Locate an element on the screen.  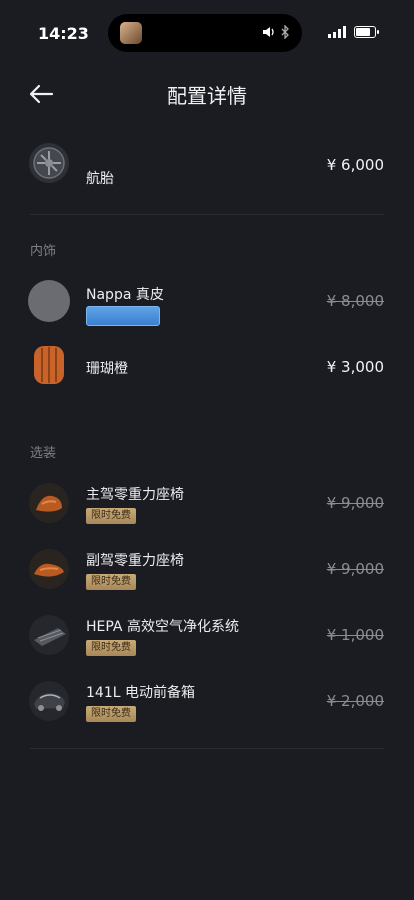
coral-orange-swatch is located at coordinates (49, 365).